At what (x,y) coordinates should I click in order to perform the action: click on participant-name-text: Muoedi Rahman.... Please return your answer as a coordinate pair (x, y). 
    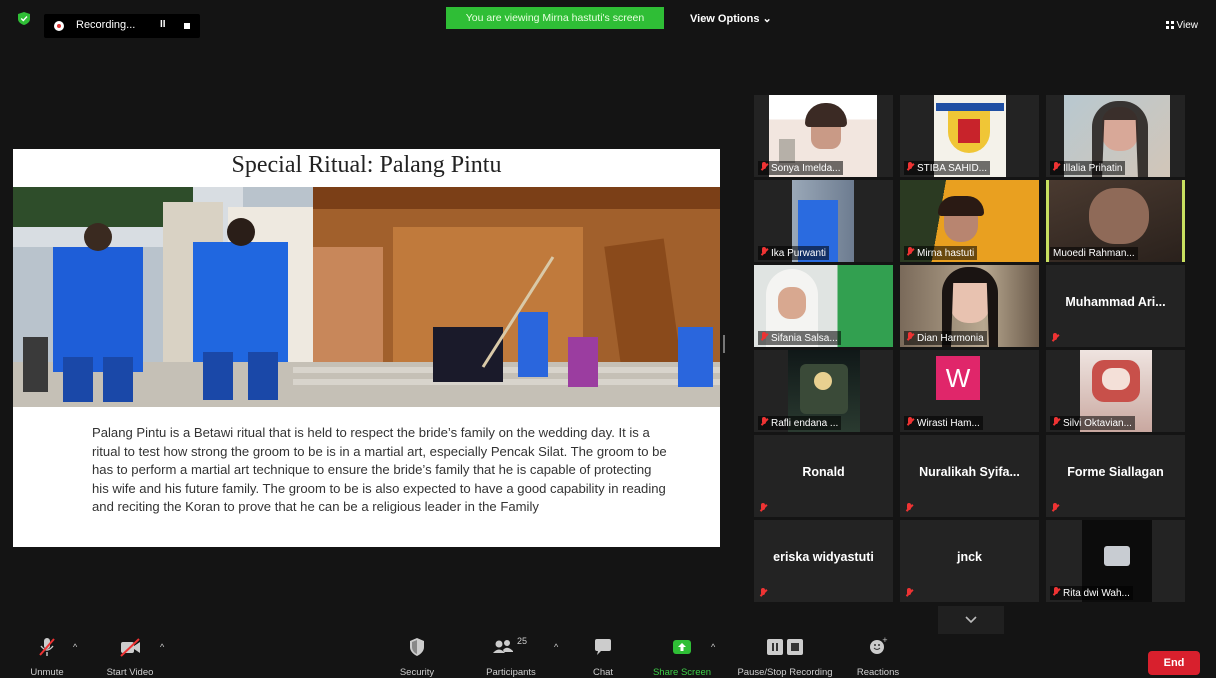
    Looking at the image, I should click on (1094, 253).